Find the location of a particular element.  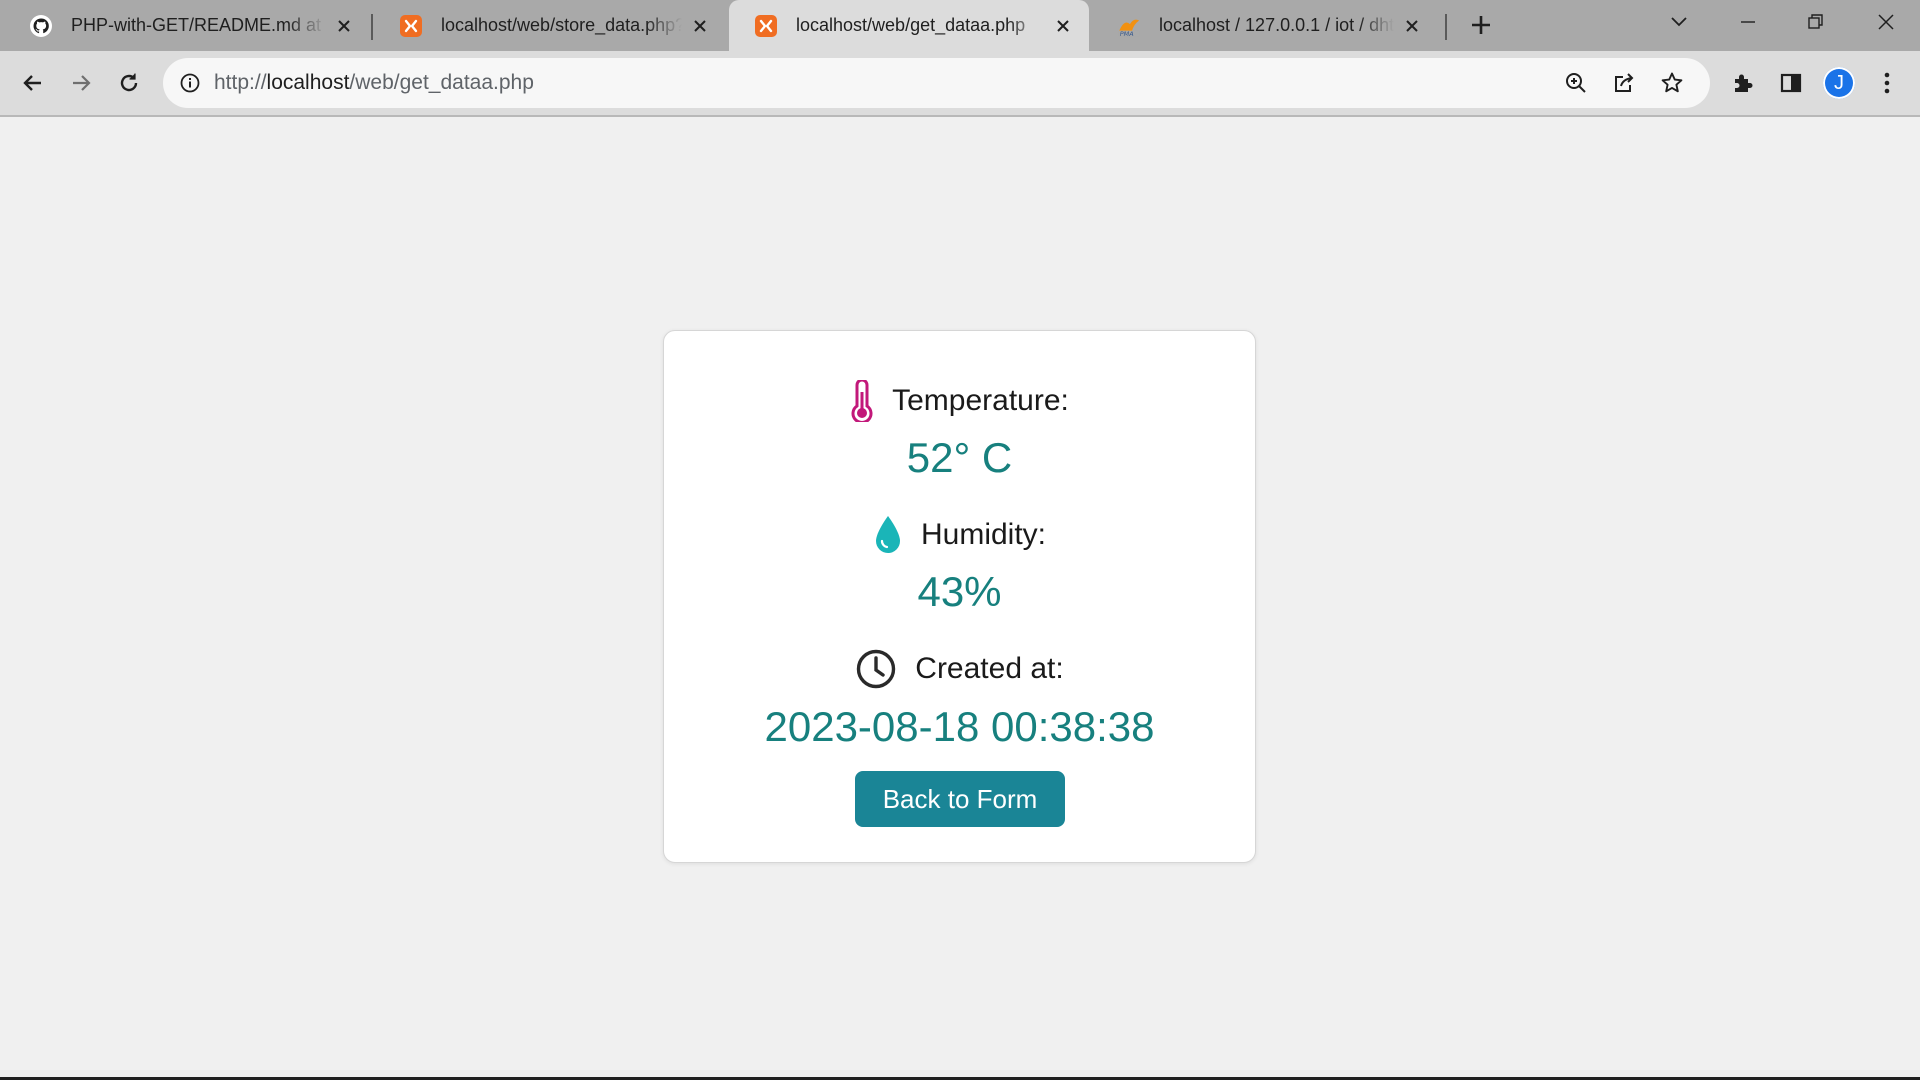

clock-icon is located at coordinates (876, 669).